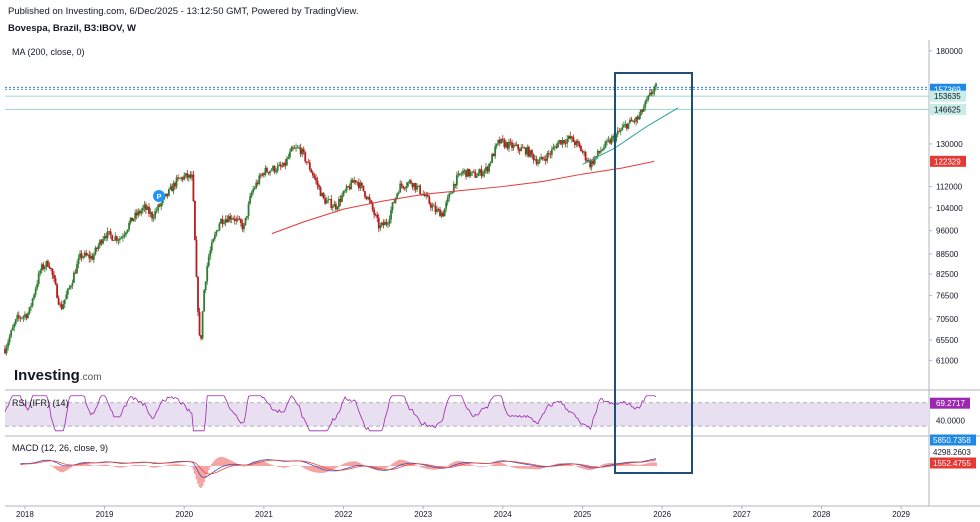 The width and height of the screenshot is (980, 522). What do you see at coordinates (949, 144) in the screenshot?
I see `y-tick-label: 130000` at bounding box center [949, 144].